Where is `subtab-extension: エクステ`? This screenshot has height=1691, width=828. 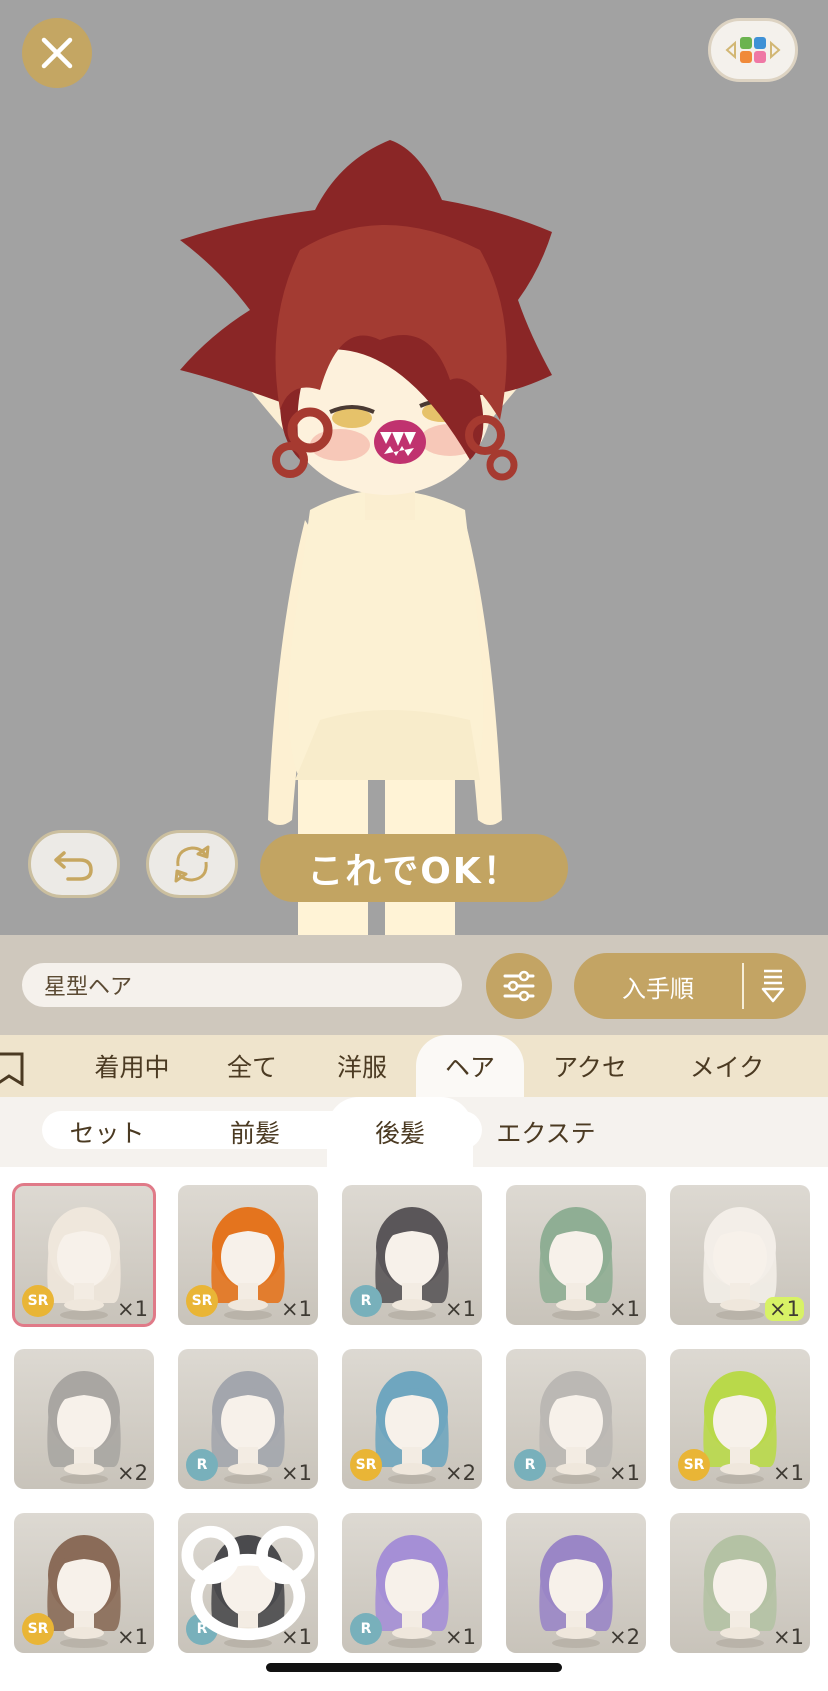
subtab-extension: エクステ is located at coordinates (546, 1132).